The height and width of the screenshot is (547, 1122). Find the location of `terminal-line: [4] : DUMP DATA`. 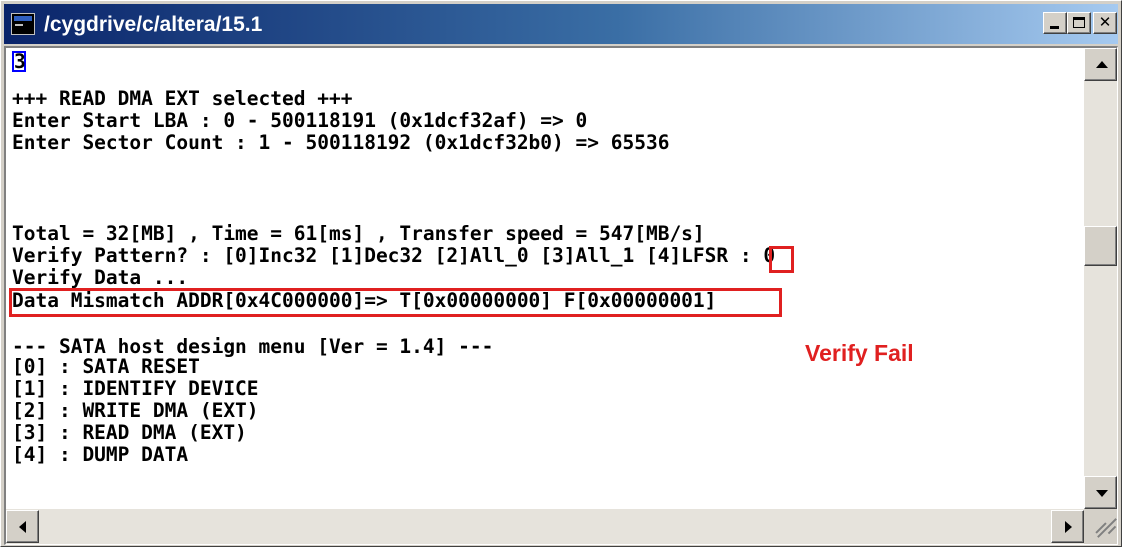

terminal-line: [4] : DUMP DATA is located at coordinates (100, 454).